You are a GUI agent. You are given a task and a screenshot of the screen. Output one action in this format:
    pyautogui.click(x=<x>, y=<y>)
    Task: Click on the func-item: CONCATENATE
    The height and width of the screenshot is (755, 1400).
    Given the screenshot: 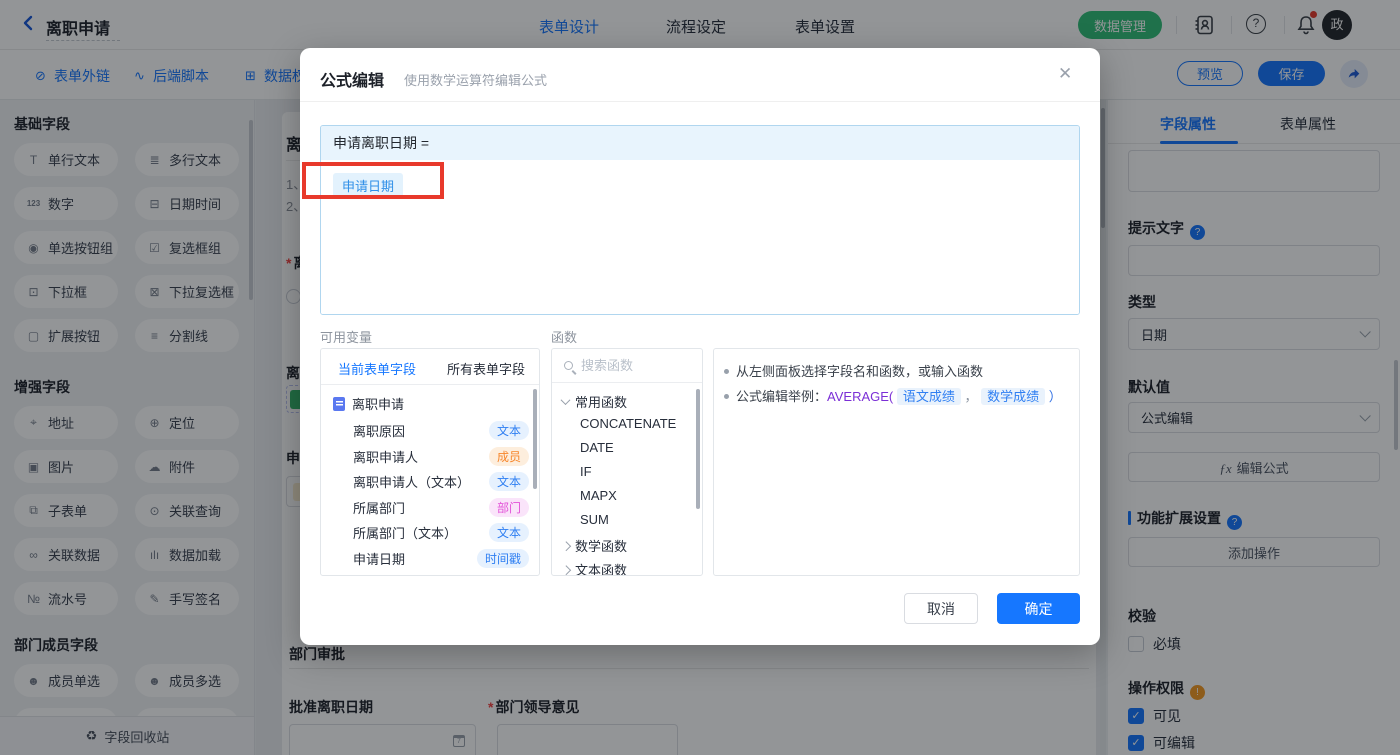 What is the action you would take?
    pyautogui.click(x=628, y=423)
    